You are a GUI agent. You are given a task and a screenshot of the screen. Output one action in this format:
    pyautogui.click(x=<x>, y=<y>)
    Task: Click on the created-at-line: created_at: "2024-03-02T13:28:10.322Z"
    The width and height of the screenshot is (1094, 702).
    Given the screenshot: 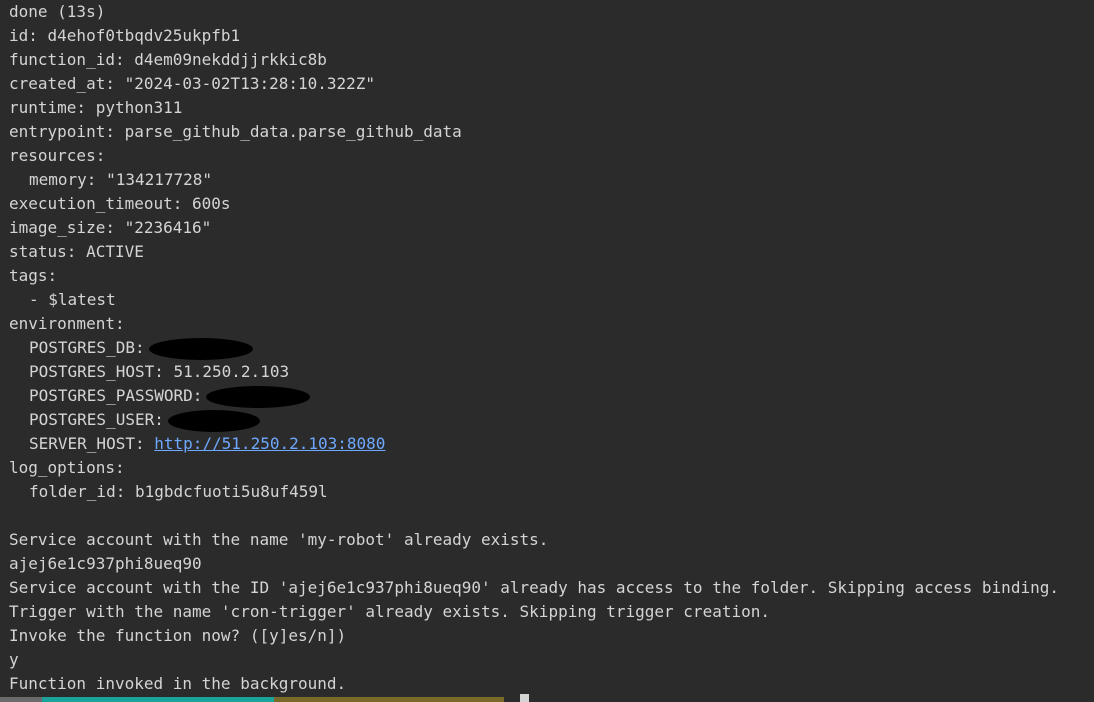 What is the action you would take?
    pyautogui.click(x=192, y=83)
    